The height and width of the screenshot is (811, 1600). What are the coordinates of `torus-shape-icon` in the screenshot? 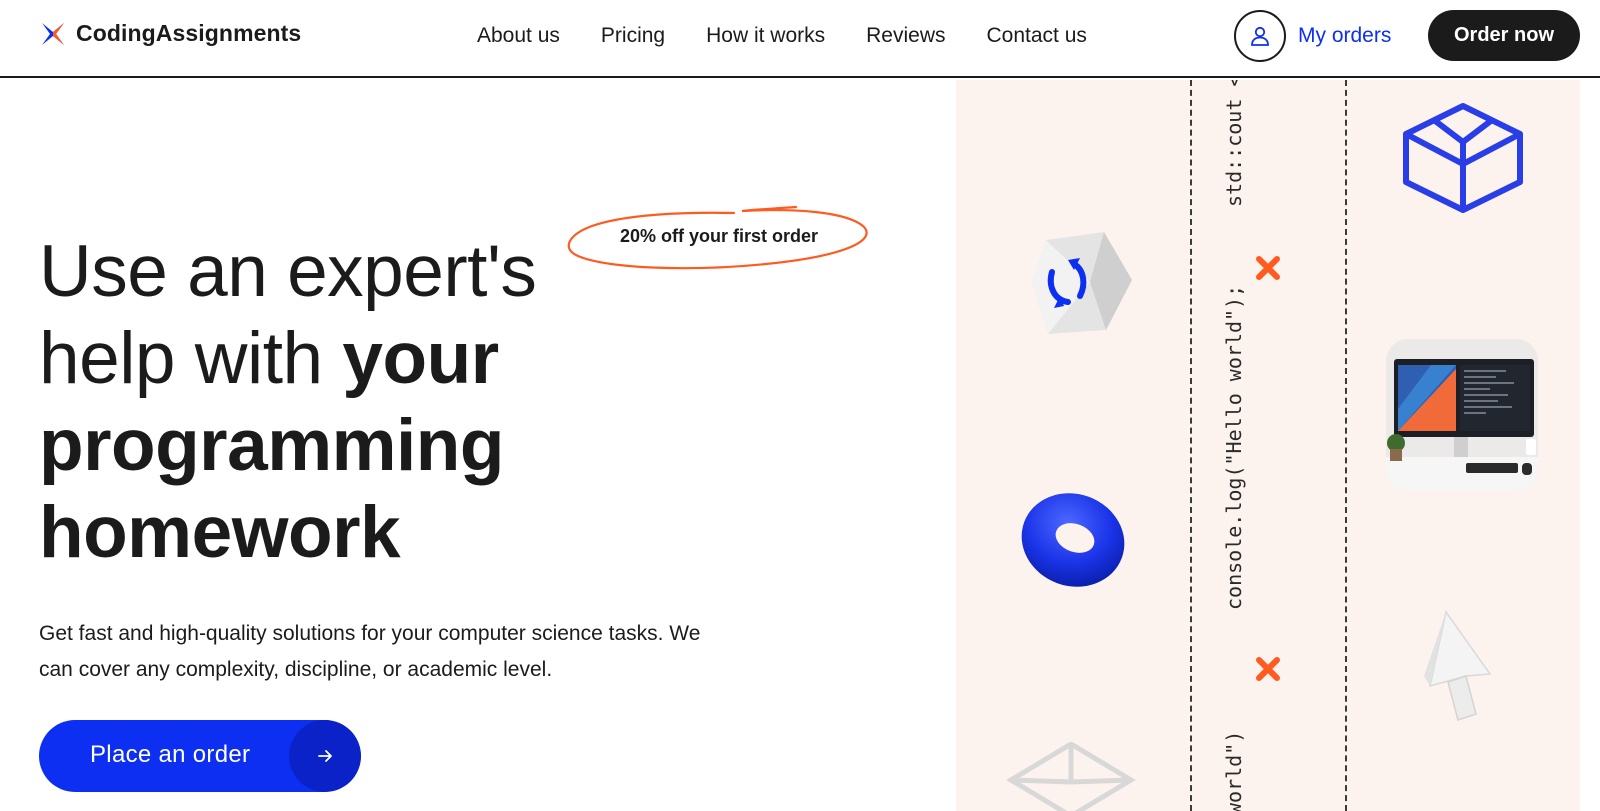 It's located at (1073, 540).